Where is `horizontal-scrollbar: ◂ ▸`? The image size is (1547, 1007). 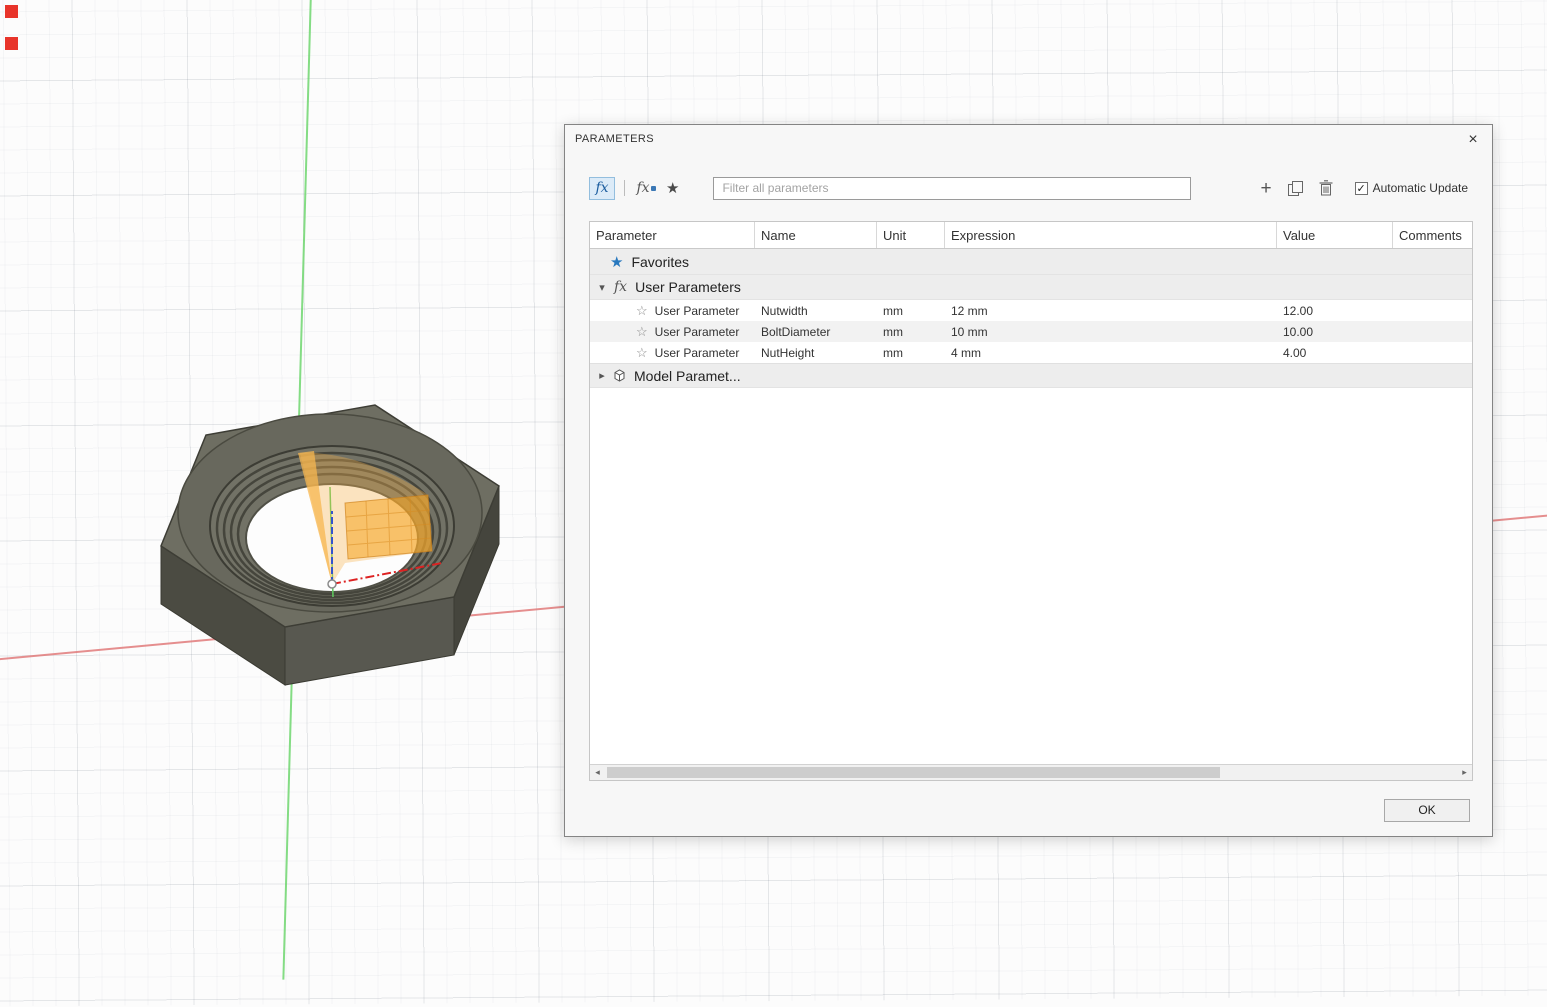
horizontal-scrollbar: ◂ ▸ is located at coordinates (1031, 772).